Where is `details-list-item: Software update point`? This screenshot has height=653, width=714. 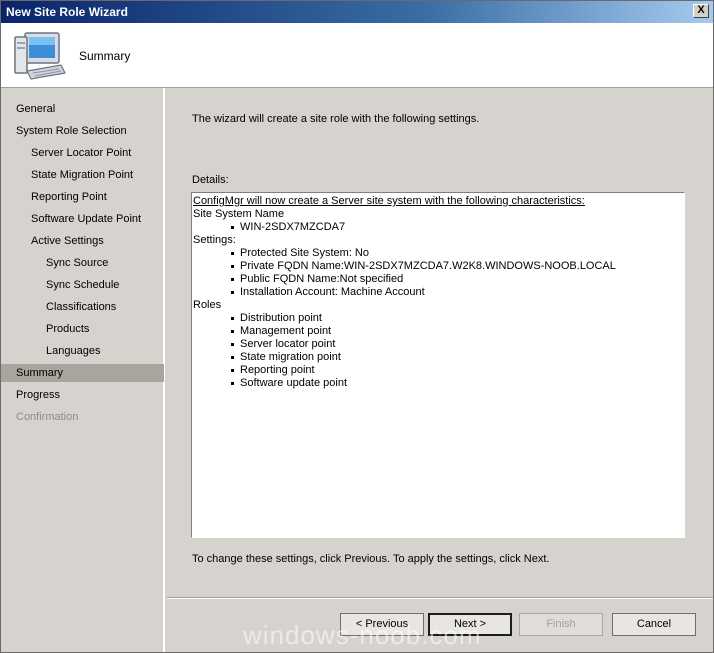 details-list-item: Software update point is located at coordinates (457, 383).